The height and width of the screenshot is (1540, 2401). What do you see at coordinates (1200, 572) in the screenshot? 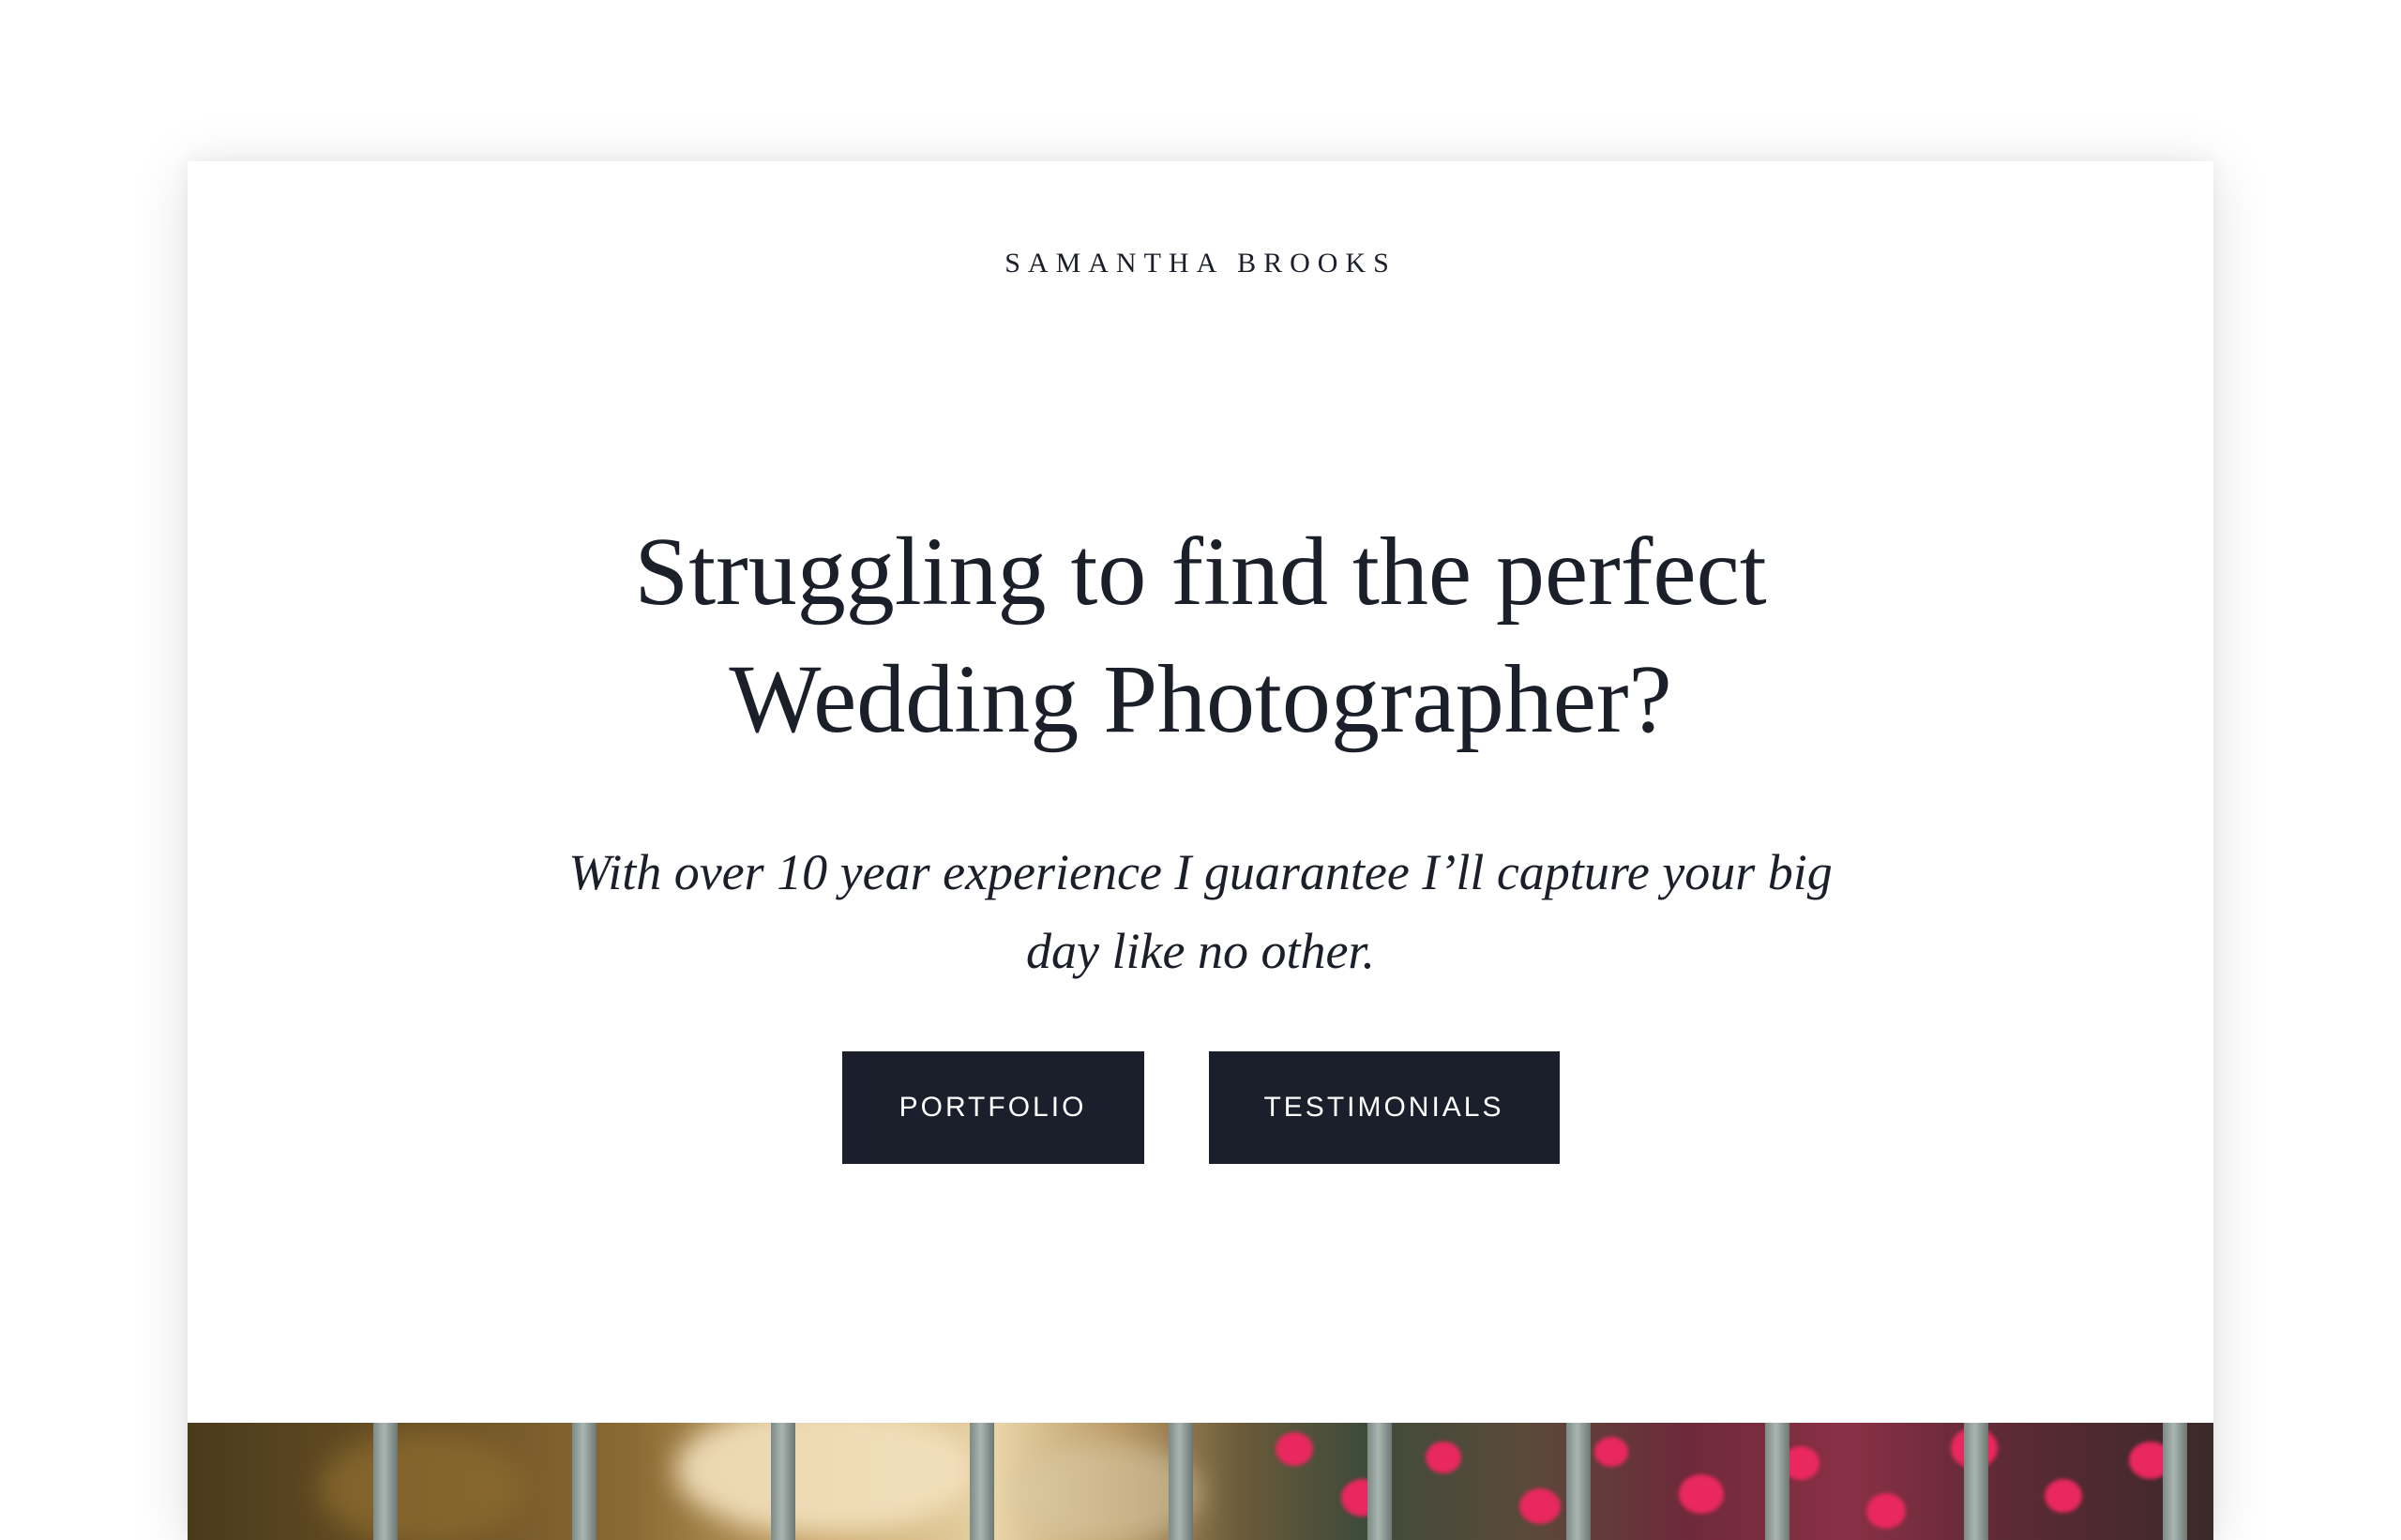
I see `hero-headline-line1: Struggling to find the perfect` at bounding box center [1200, 572].